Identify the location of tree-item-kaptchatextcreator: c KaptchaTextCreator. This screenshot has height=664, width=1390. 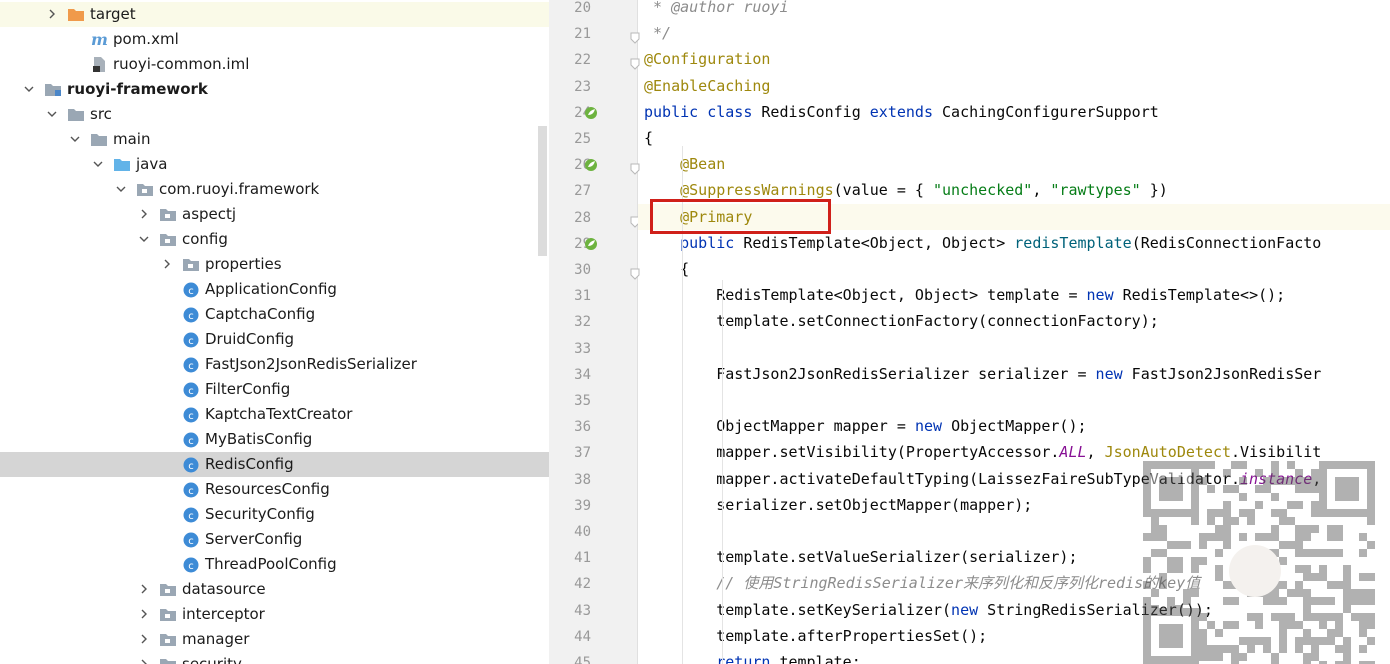
(274, 414).